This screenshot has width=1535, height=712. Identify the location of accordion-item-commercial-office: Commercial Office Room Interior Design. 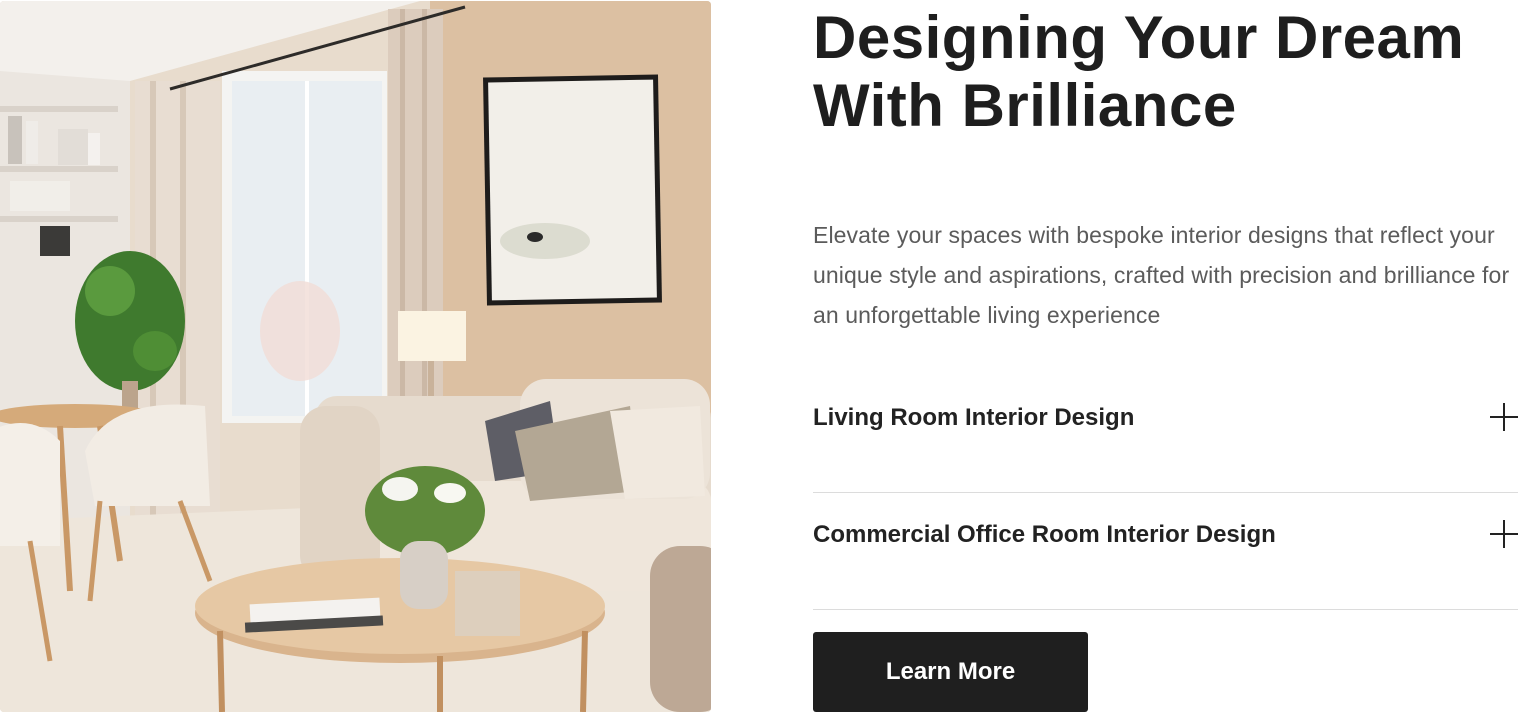
(1165, 565).